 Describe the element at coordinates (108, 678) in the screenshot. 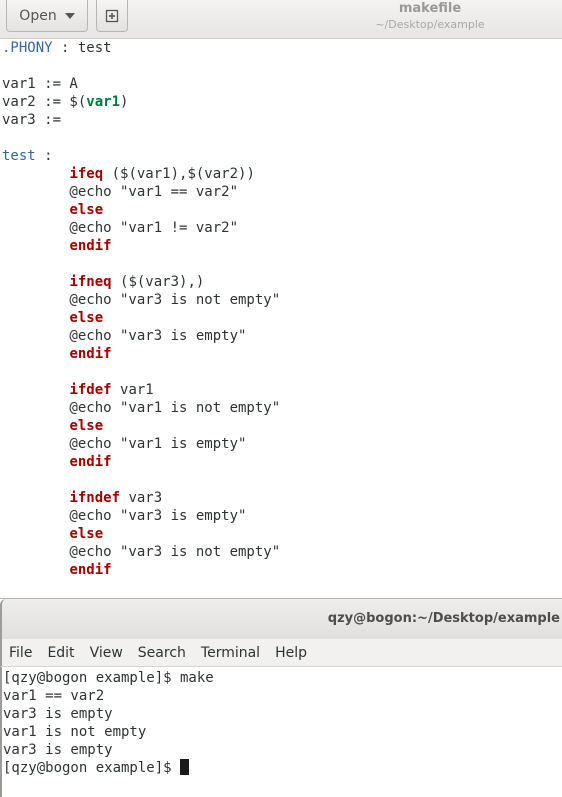

I see `terminal-line: [qzy@bogon example]$ make` at that location.